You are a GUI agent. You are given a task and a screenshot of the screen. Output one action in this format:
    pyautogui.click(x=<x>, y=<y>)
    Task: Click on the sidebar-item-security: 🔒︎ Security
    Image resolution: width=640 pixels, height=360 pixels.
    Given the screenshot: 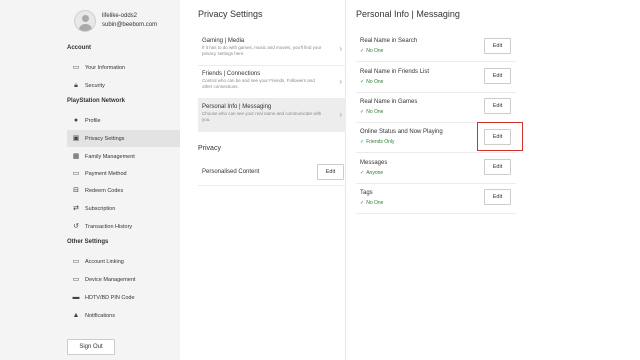 What is the action you would take?
    pyautogui.click(x=123, y=85)
    